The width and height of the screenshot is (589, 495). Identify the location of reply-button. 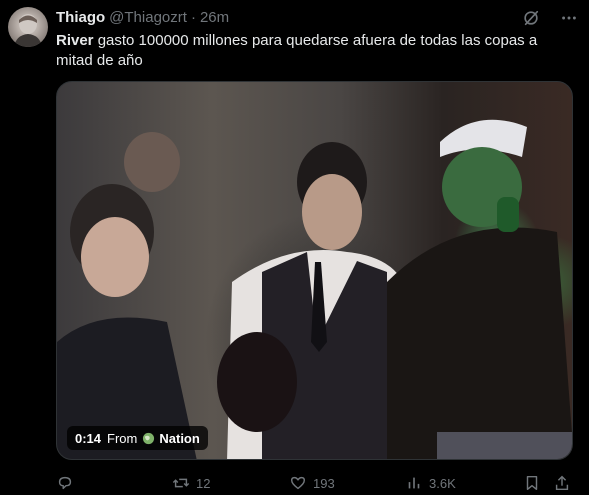
(68, 483).